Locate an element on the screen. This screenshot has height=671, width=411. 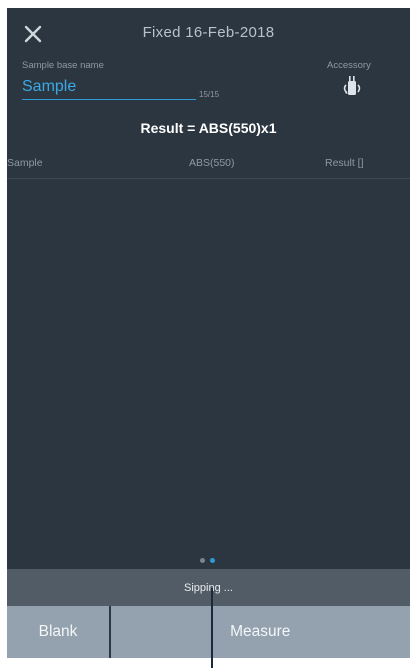
pointer-line is located at coordinates (212, 628).